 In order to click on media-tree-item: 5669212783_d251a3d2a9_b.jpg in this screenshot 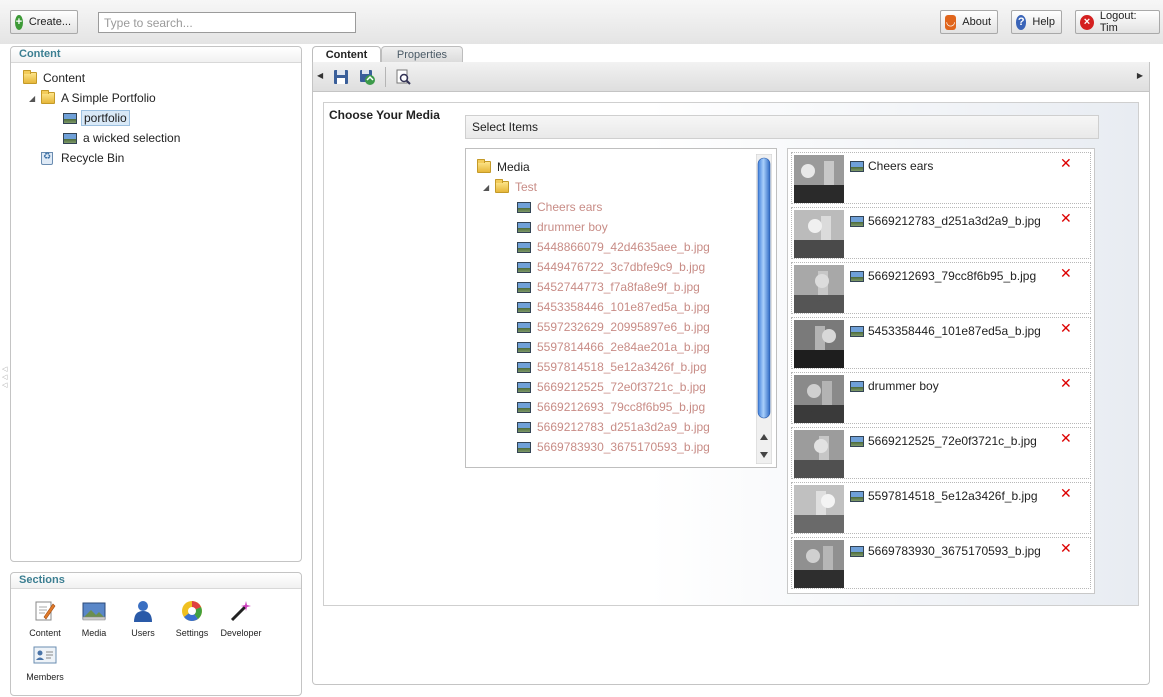, I will do `click(613, 427)`.